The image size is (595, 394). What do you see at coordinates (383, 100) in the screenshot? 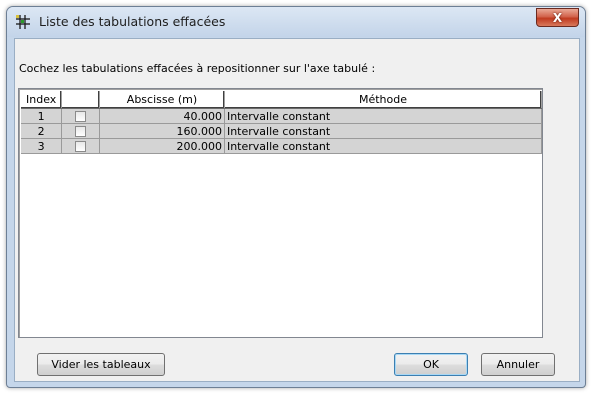
I see `column-header-methode: Méthode` at bounding box center [383, 100].